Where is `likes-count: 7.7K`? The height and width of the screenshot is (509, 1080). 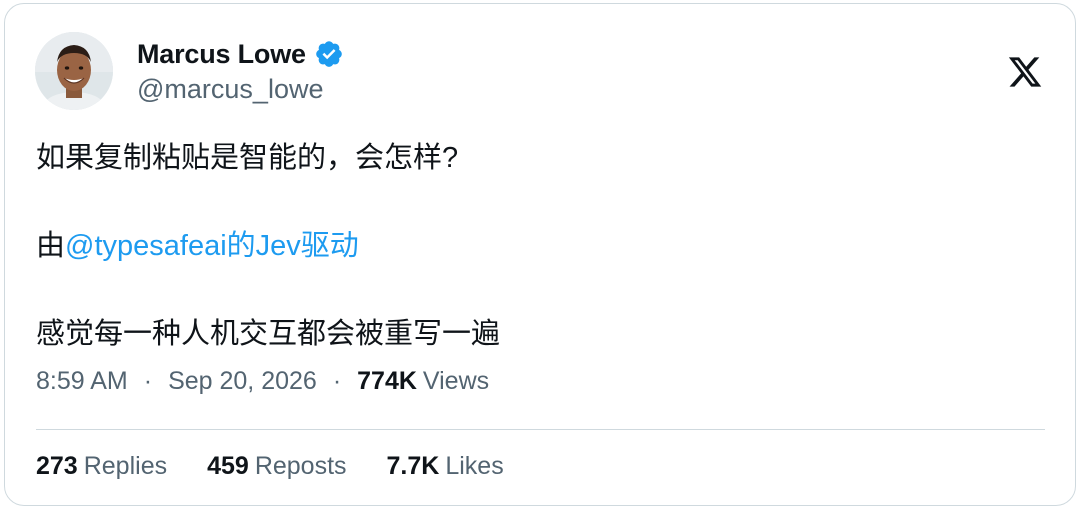
likes-count: 7.7K is located at coordinates (413, 466).